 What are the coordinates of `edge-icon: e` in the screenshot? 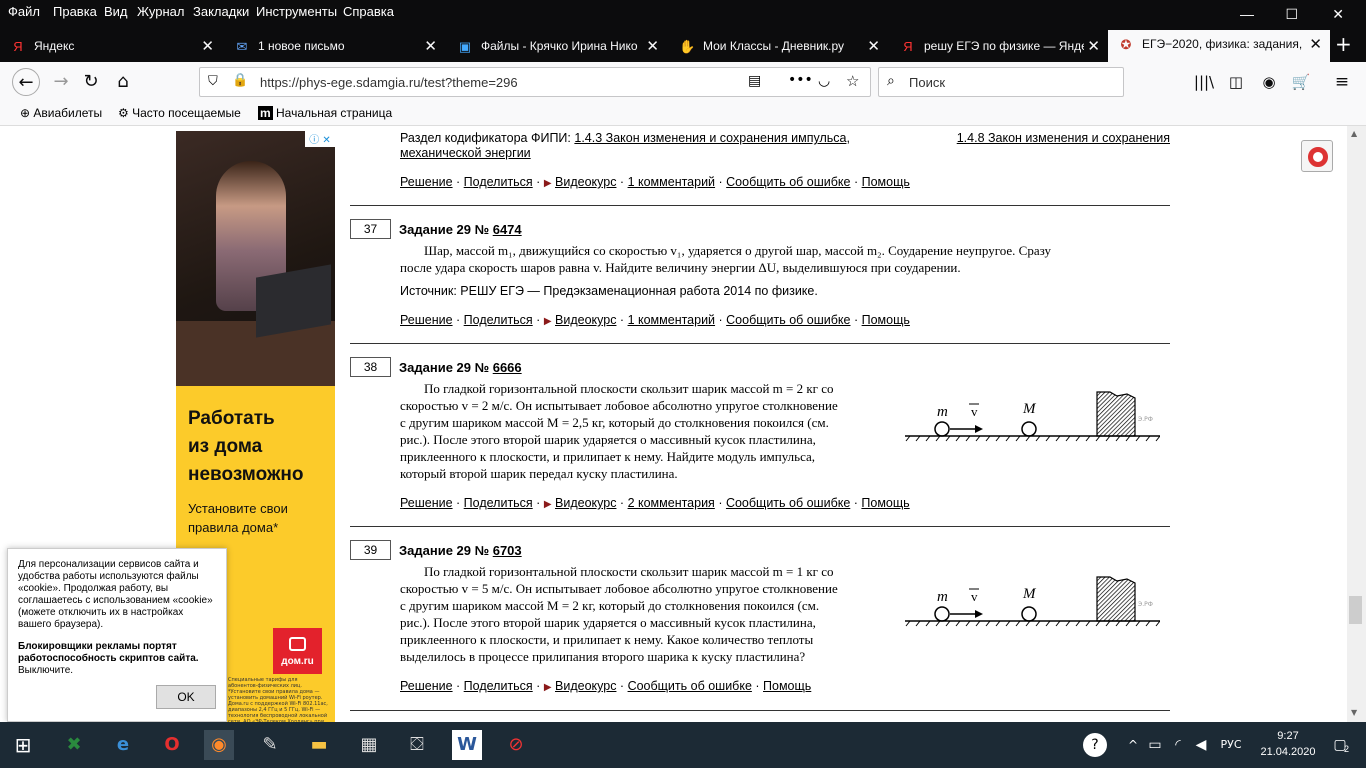 It's located at (123, 745).